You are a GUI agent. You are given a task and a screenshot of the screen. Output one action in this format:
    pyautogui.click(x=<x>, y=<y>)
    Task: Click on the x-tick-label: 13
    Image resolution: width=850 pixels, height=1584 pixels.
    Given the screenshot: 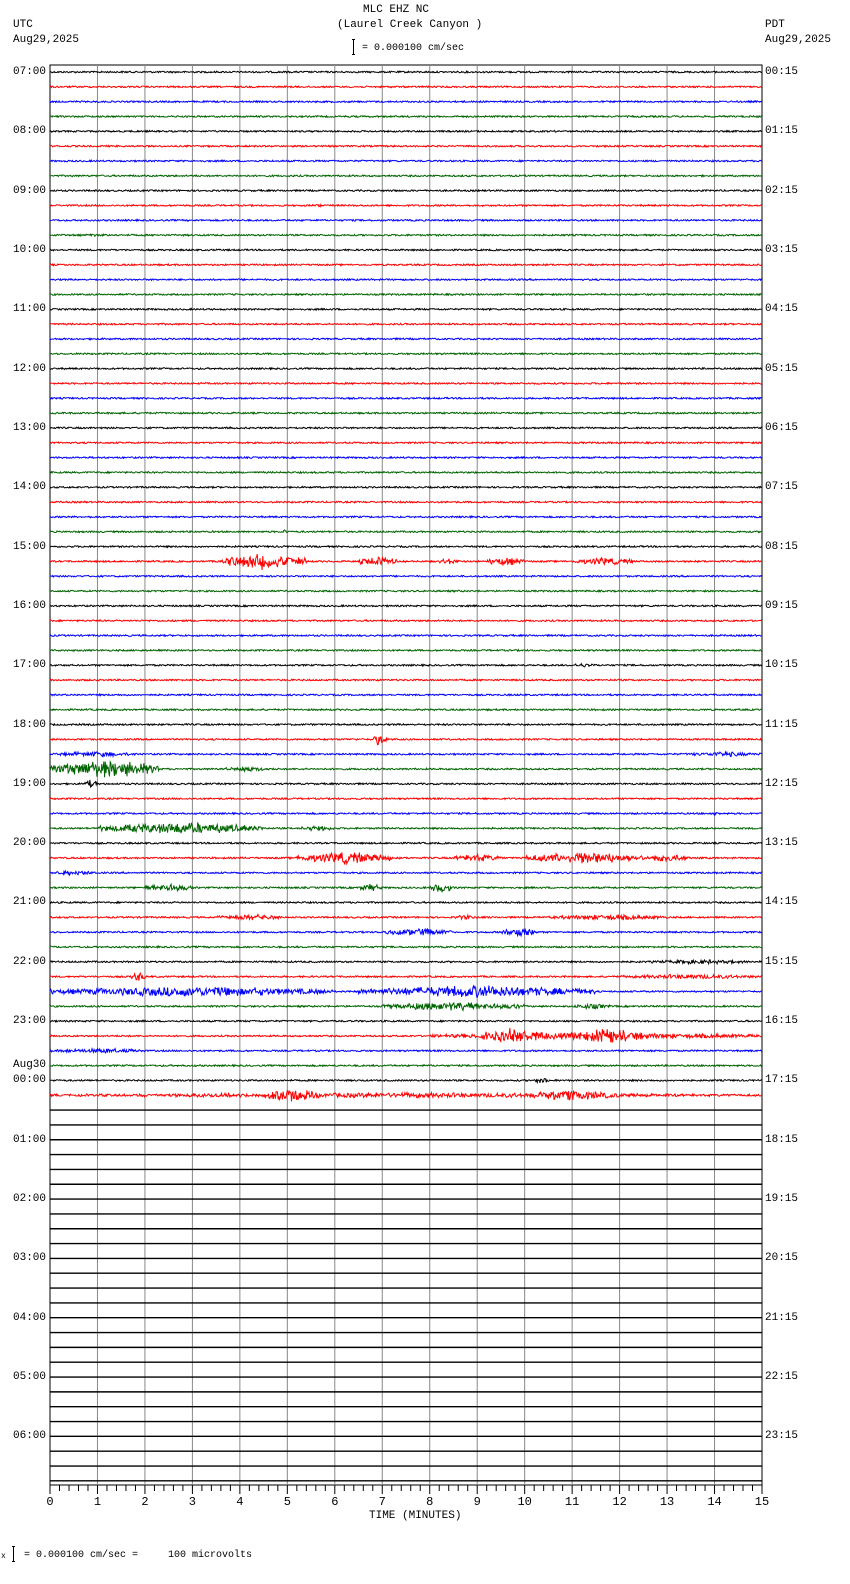 What is the action you would take?
    pyautogui.click(x=667, y=1502)
    